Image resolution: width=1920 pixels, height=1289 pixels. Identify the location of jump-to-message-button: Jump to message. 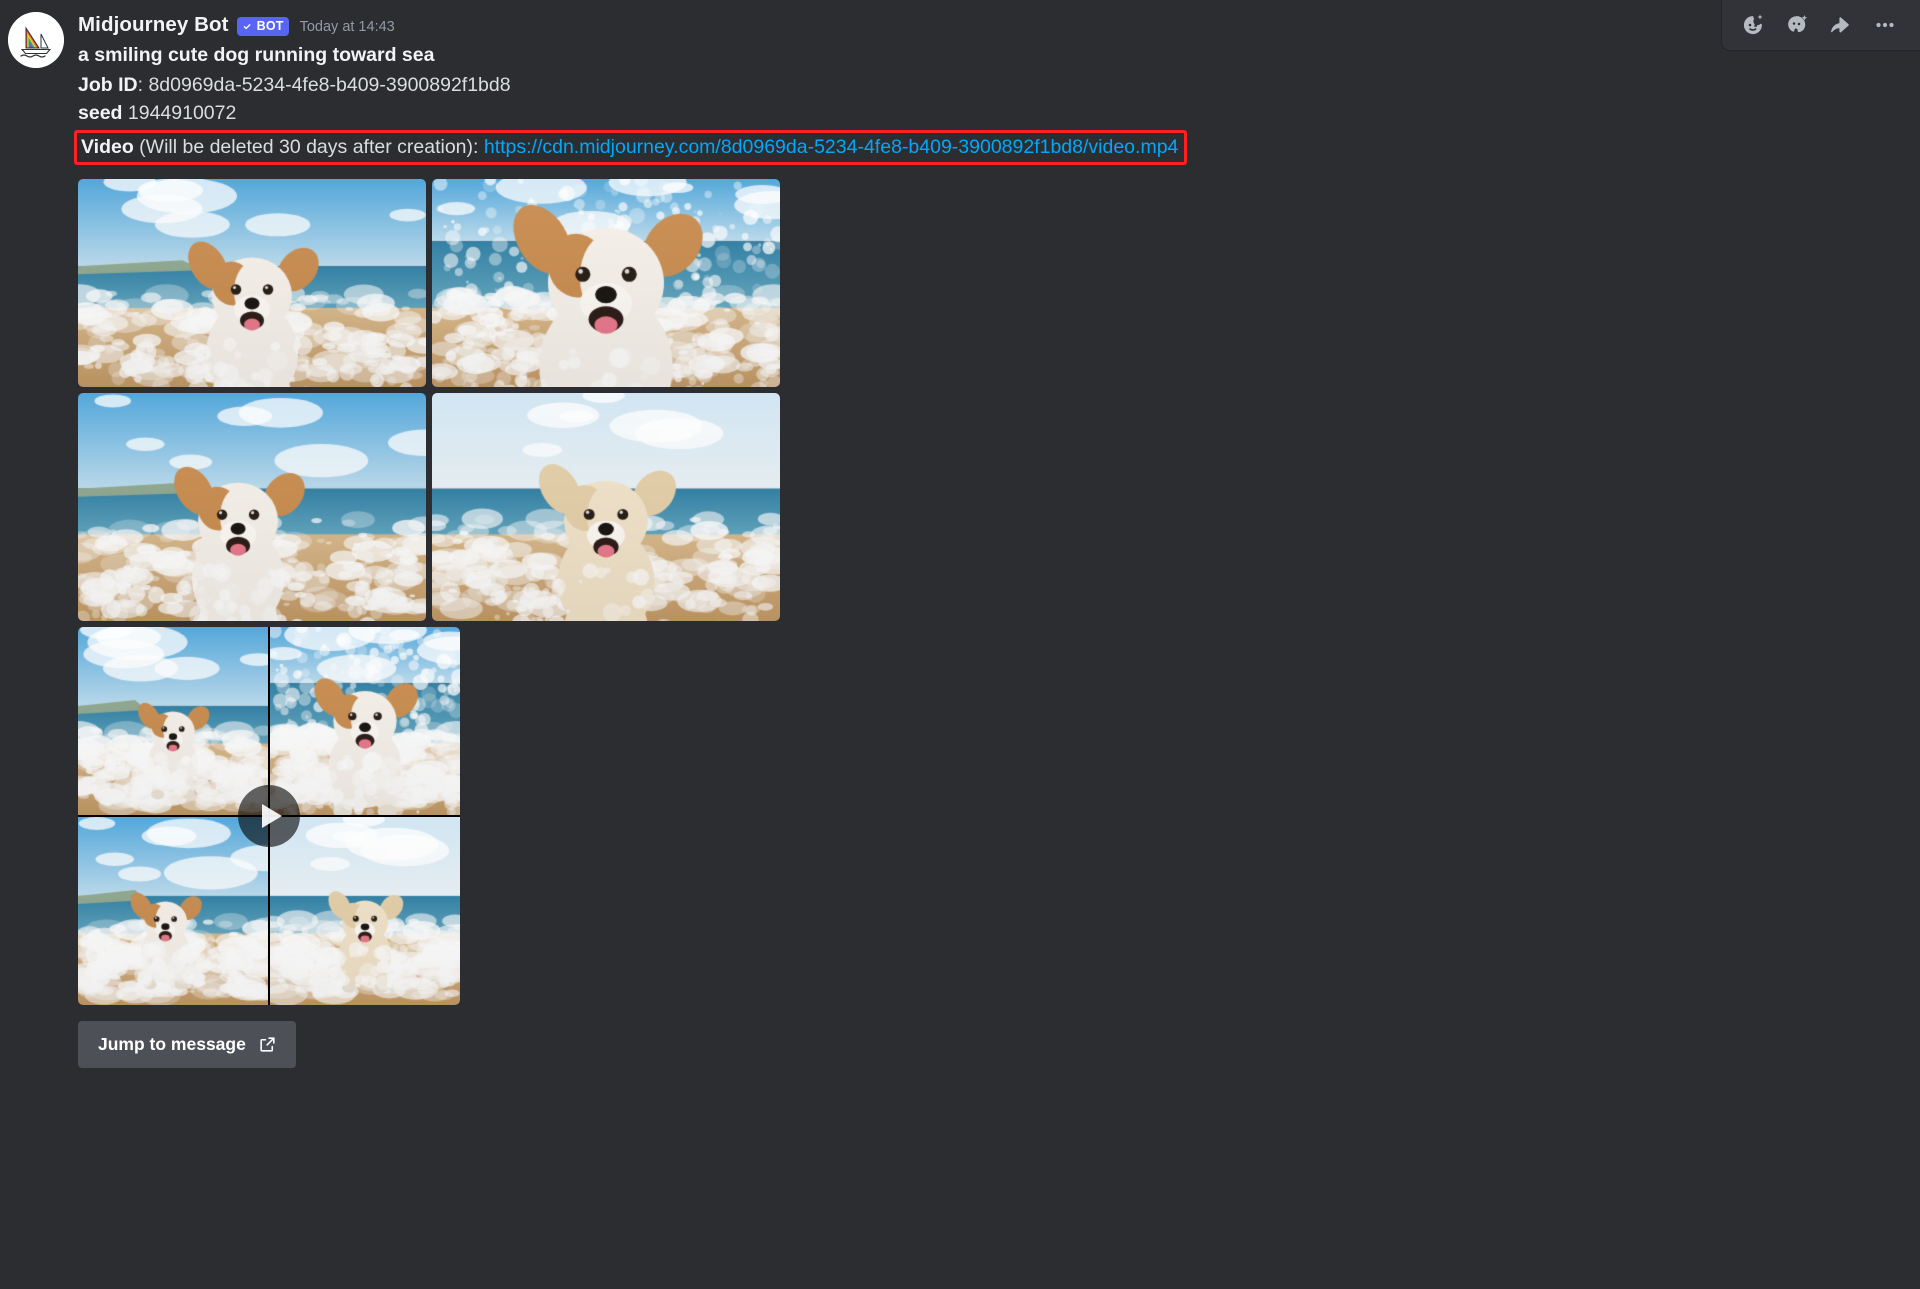
(187, 1044).